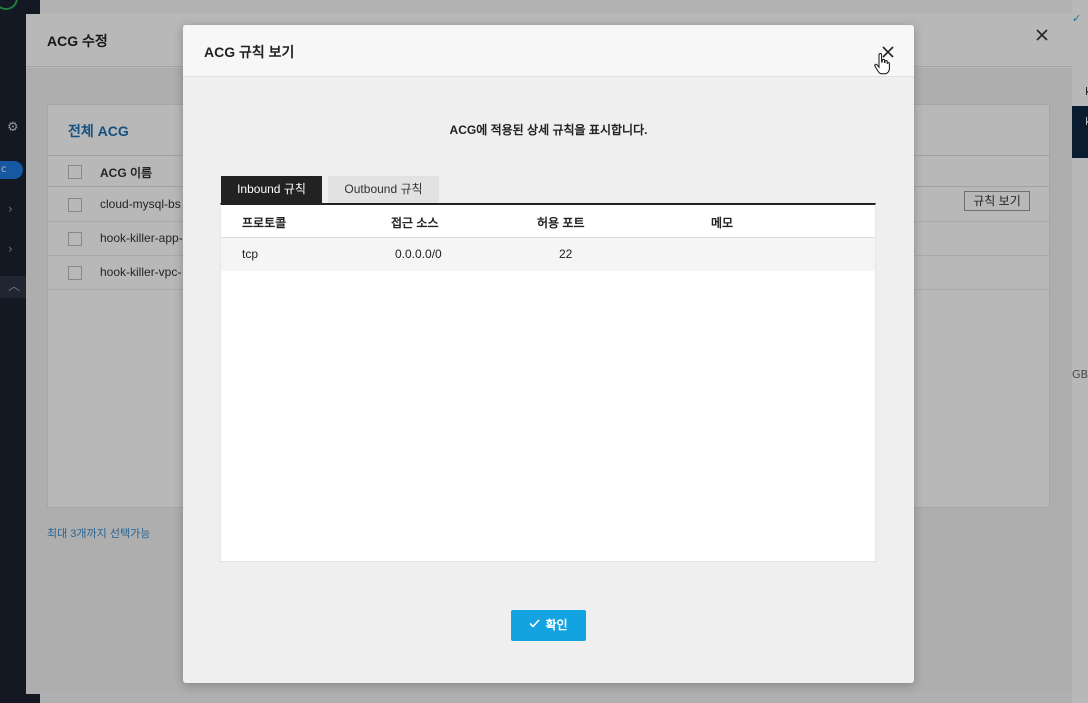 Image resolution: width=1088 pixels, height=703 pixels. What do you see at coordinates (249, 52) in the screenshot?
I see `modal-title: ACG 규칙 보기` at bounding box center [249, 52].